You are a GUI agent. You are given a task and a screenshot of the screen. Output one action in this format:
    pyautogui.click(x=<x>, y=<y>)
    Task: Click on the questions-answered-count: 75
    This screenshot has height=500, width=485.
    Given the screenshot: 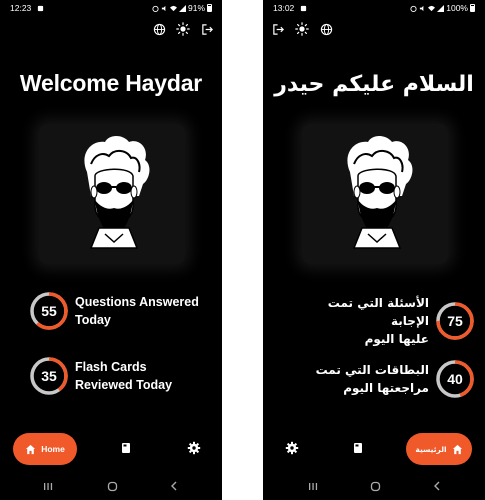 What is the action you would take?
    pyautogui.click(x=455, y=321)
    